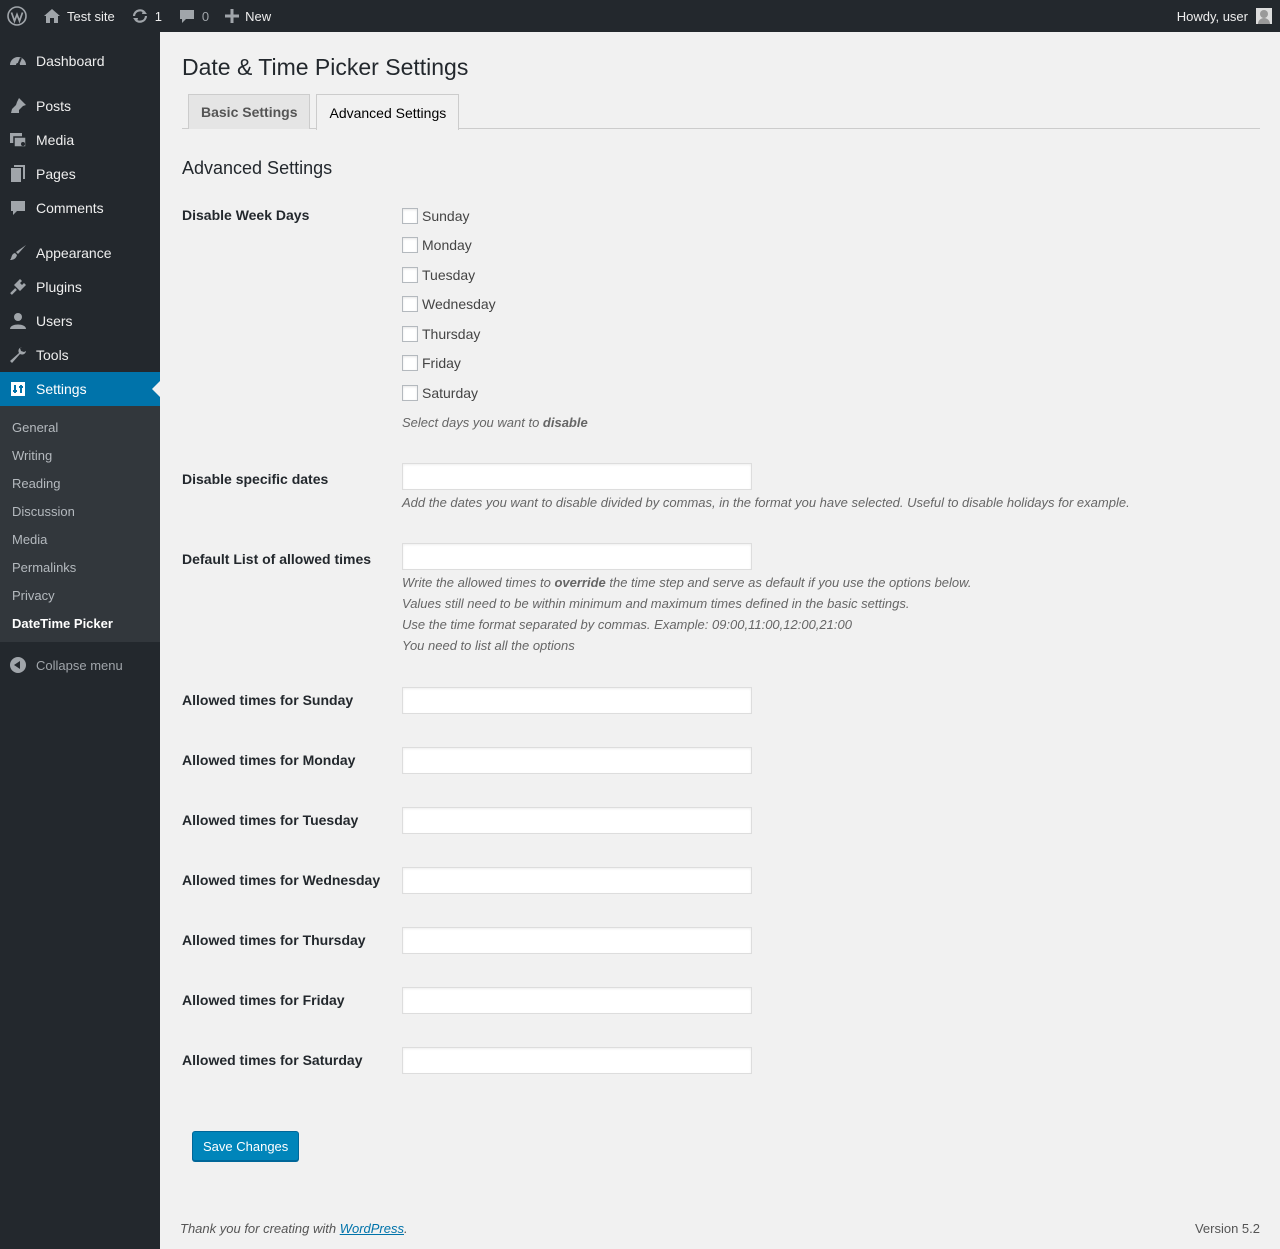 Image resolution: width=1280 pixels, height=1249 pixels. I want to click on weekday-tuesday: Tuesday, so click(831, 275).